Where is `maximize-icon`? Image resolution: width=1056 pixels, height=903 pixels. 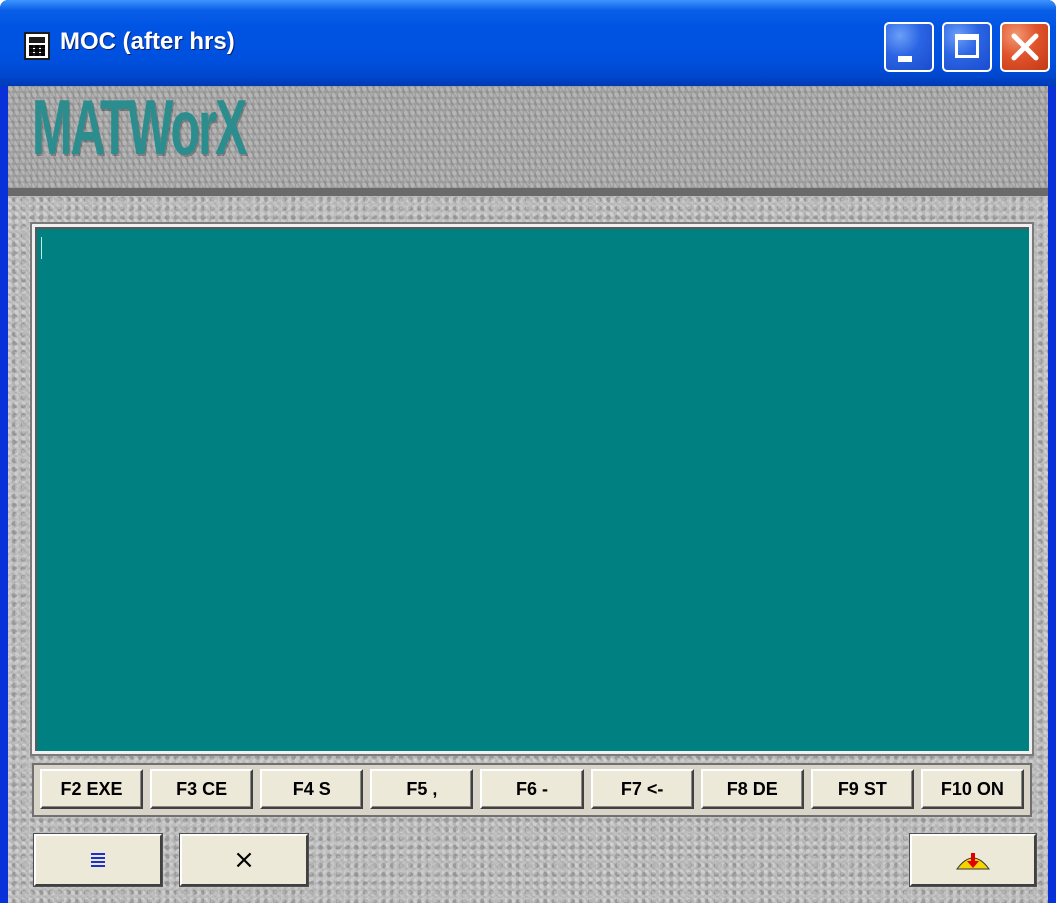
maximize-icon is located at coordinates (967, 46).